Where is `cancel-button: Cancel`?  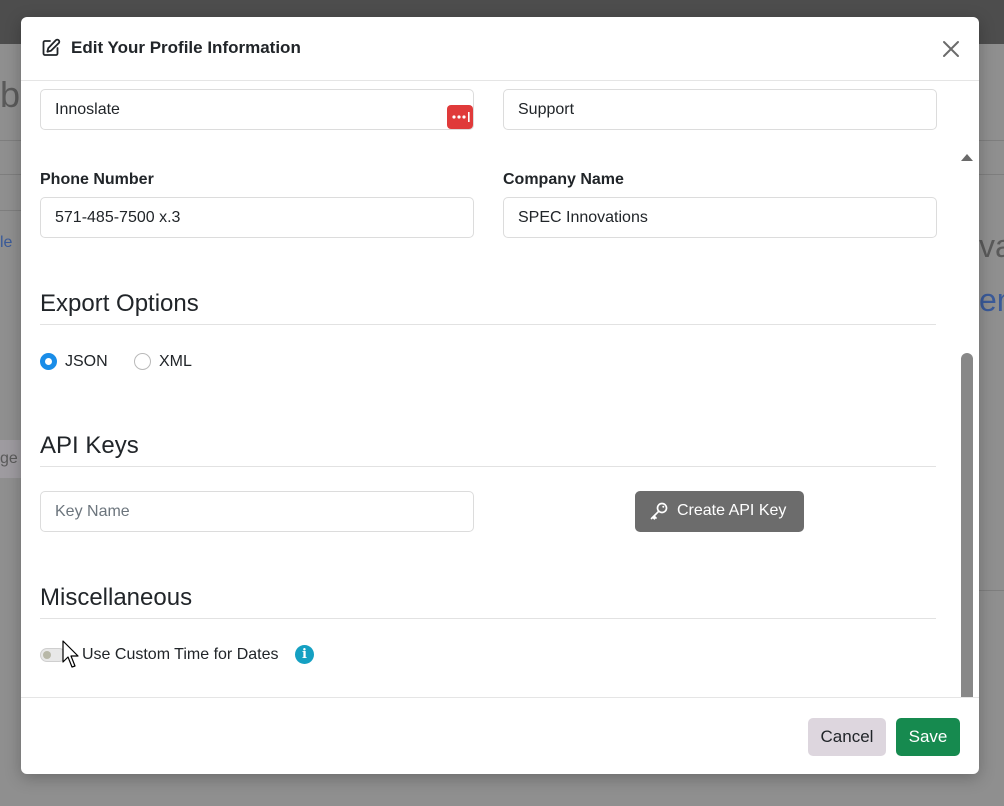
cancel-button: Cancel is located at coordinates (847, 737).